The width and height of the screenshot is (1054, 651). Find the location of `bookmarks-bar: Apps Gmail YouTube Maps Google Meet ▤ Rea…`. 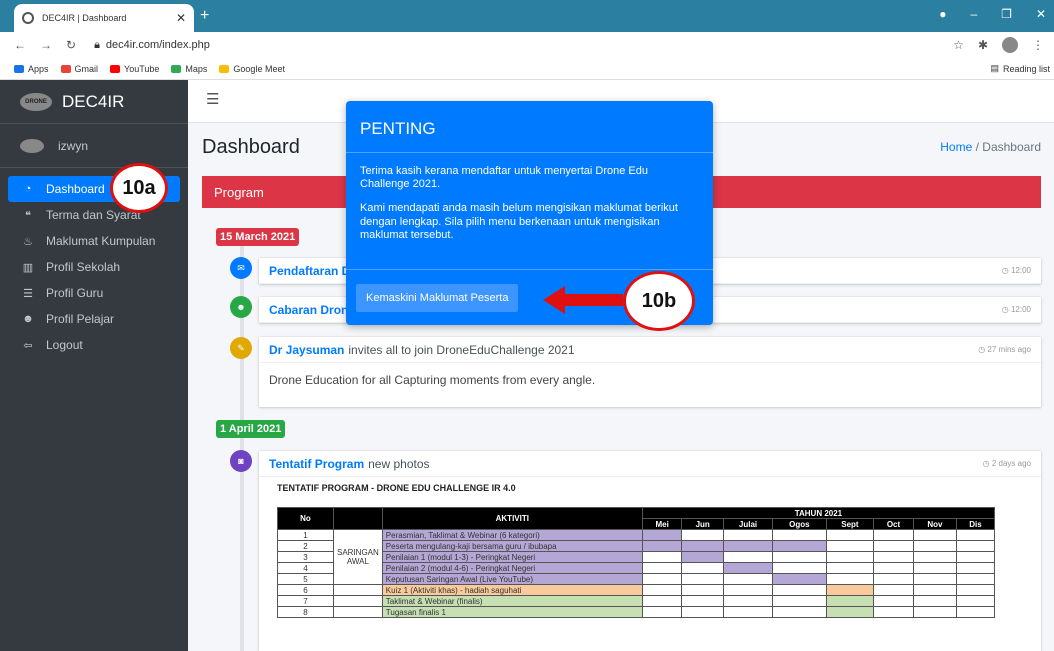

bookmarks-bar: Apps Gmail YouTube Maps Google Meet ▤ Rea… is located at coordinates (527, 69).